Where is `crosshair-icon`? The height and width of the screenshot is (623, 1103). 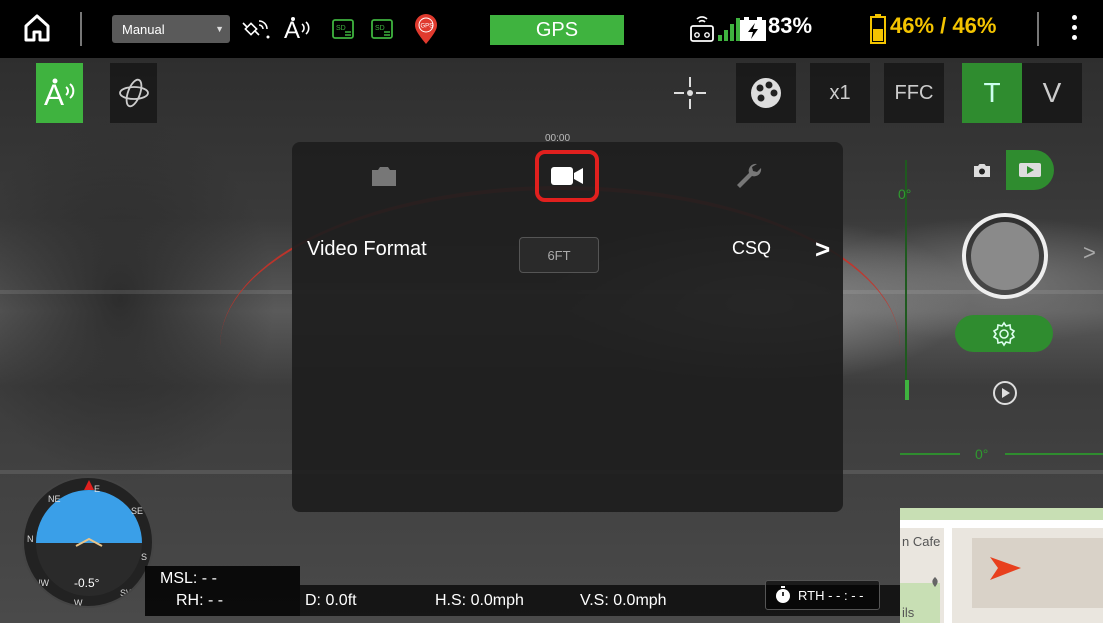 crosshair-icon is located at coordinates (690, 93).